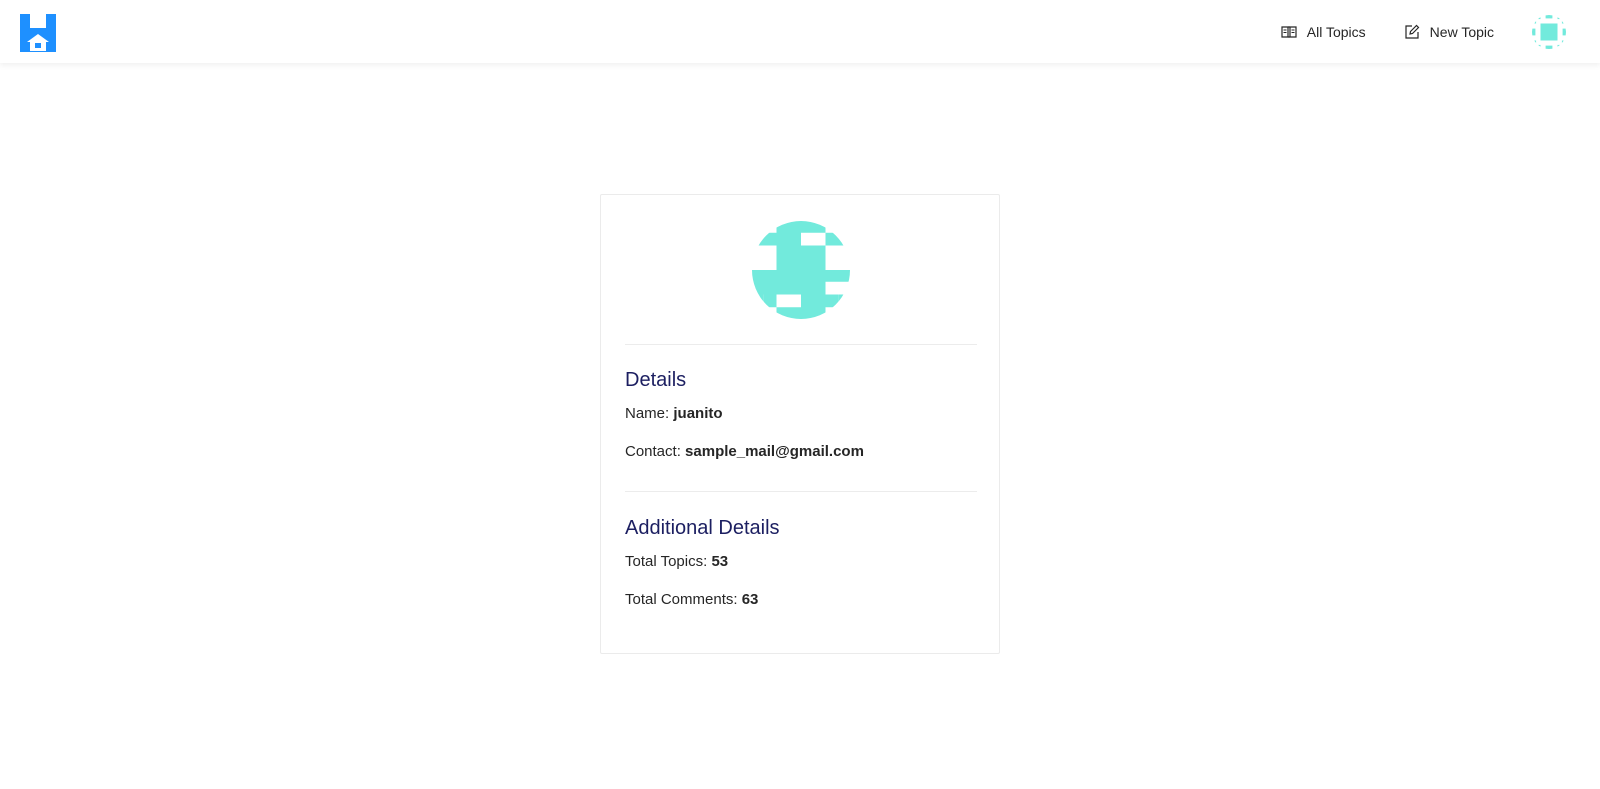 The width and height of the screenshot is (1600, 789). What do you see at coordinates (702, 528) in the screenshot?
I see `additional-details-heading: Additional Details` at bounding box center [702, 528].